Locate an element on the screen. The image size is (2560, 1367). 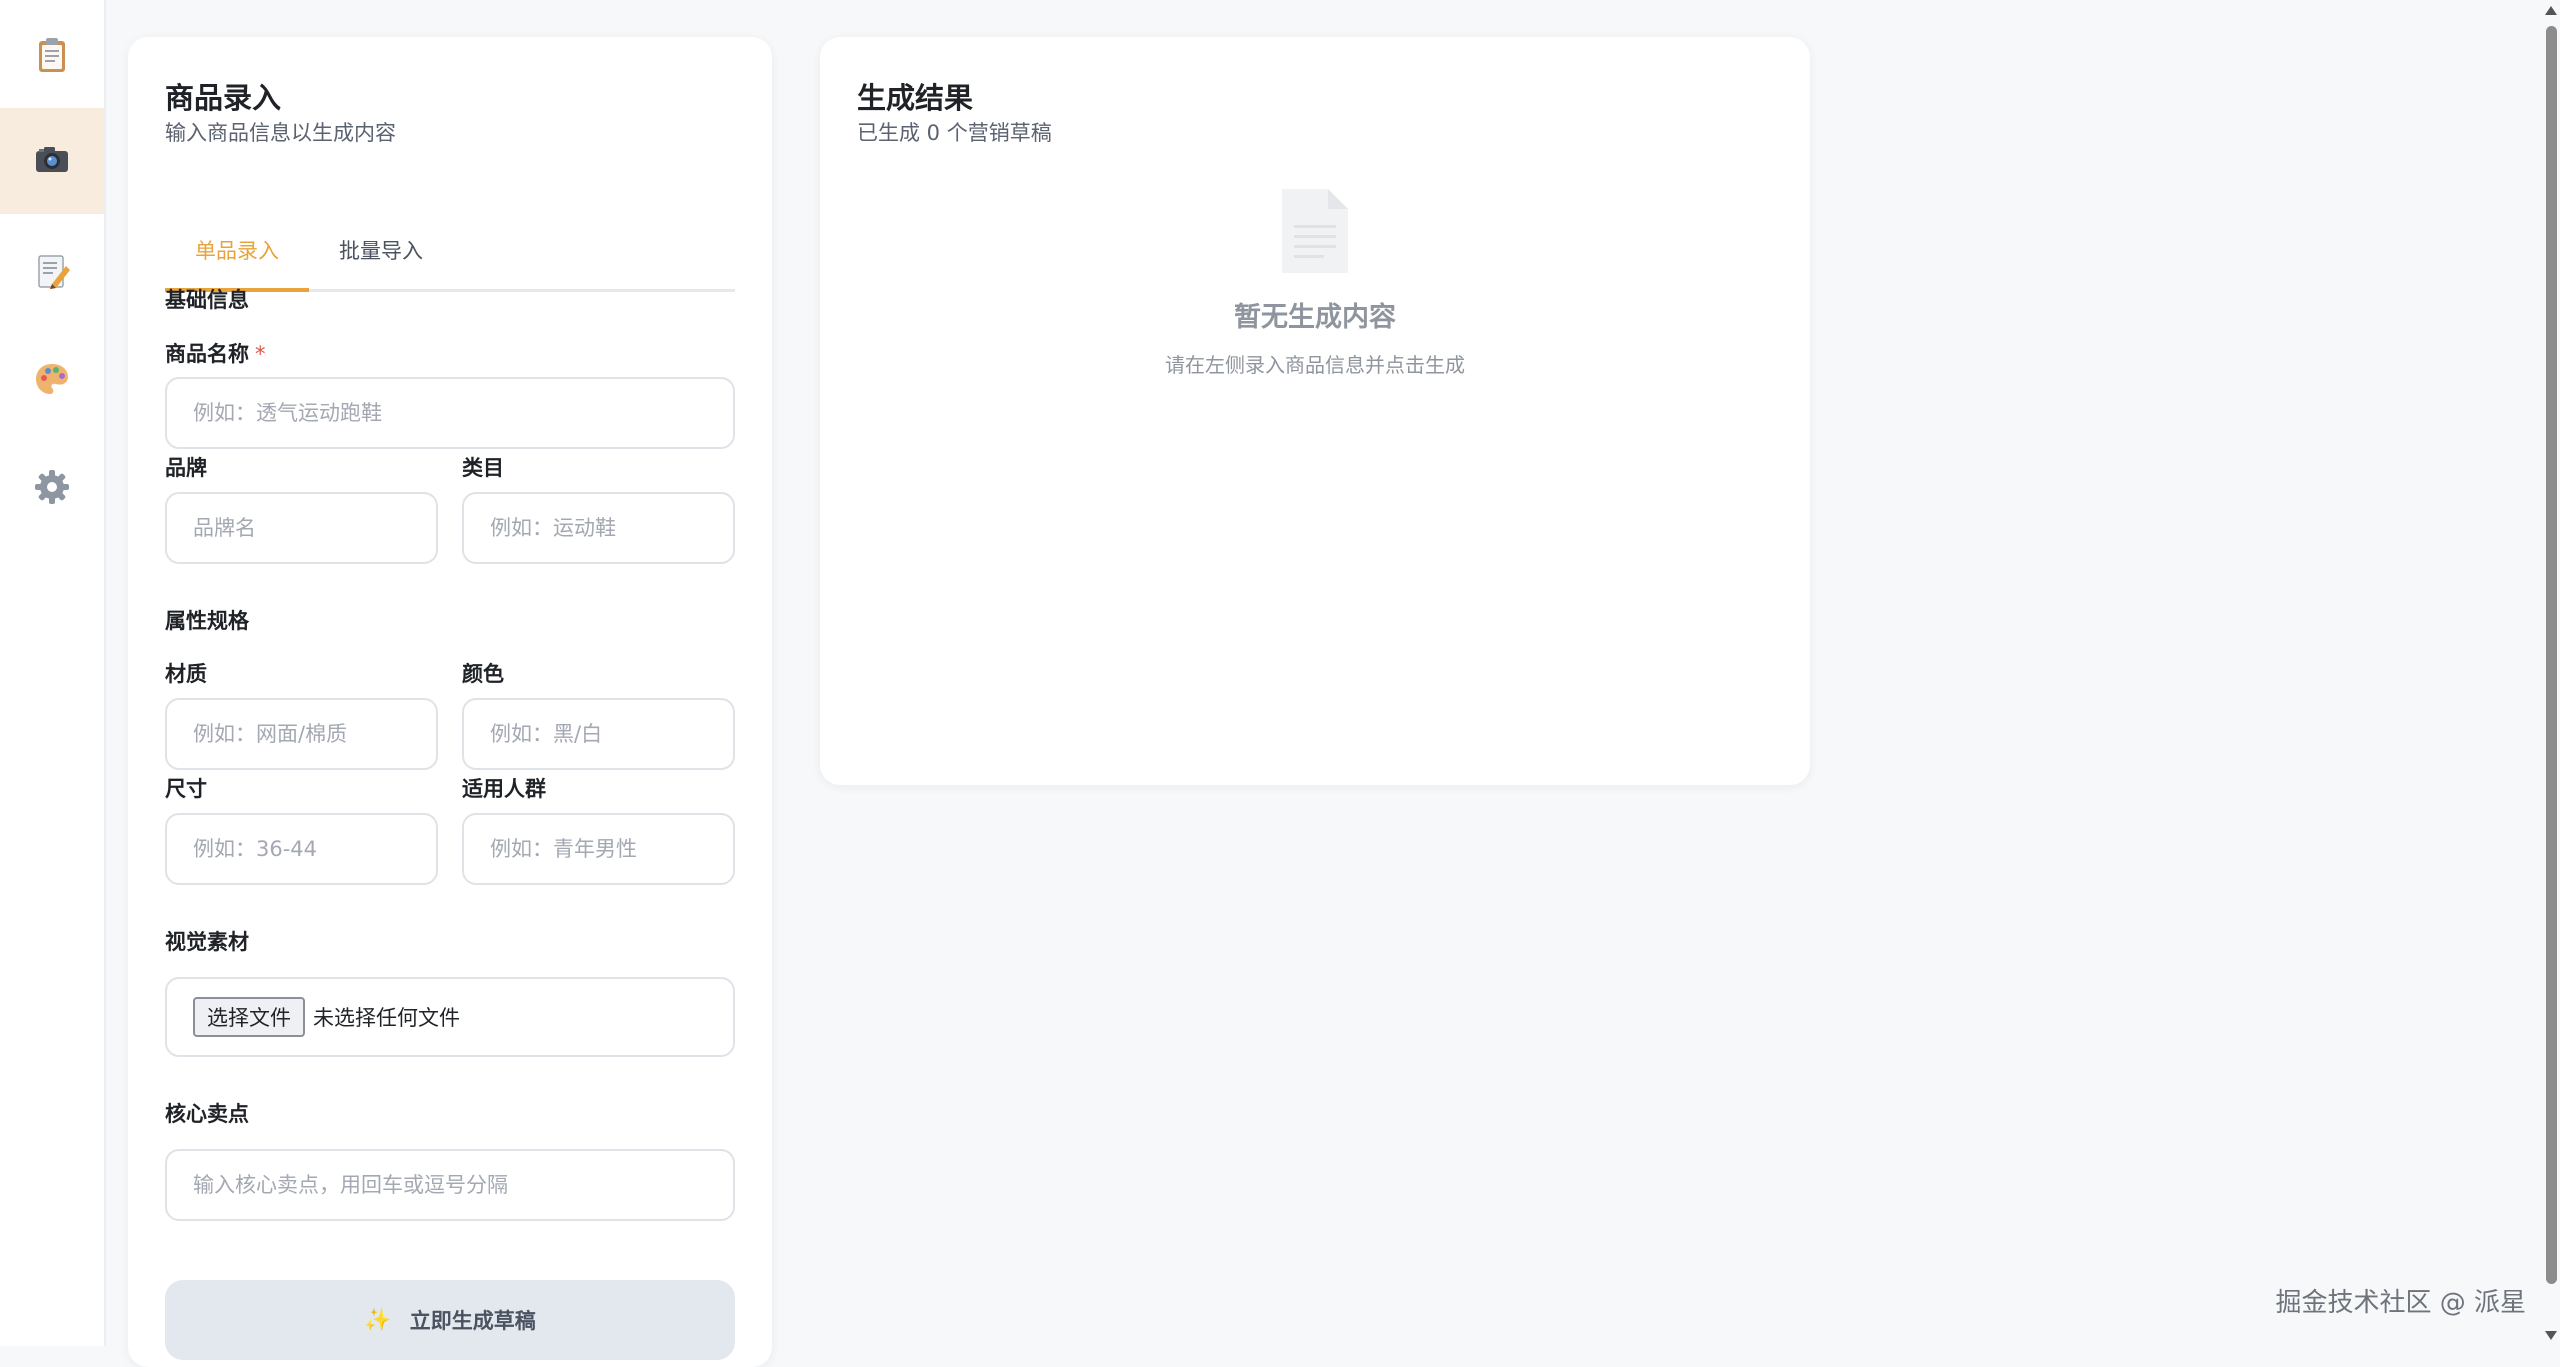
scroll-down-arrow-icon is located at coordinates (2551, 1335).